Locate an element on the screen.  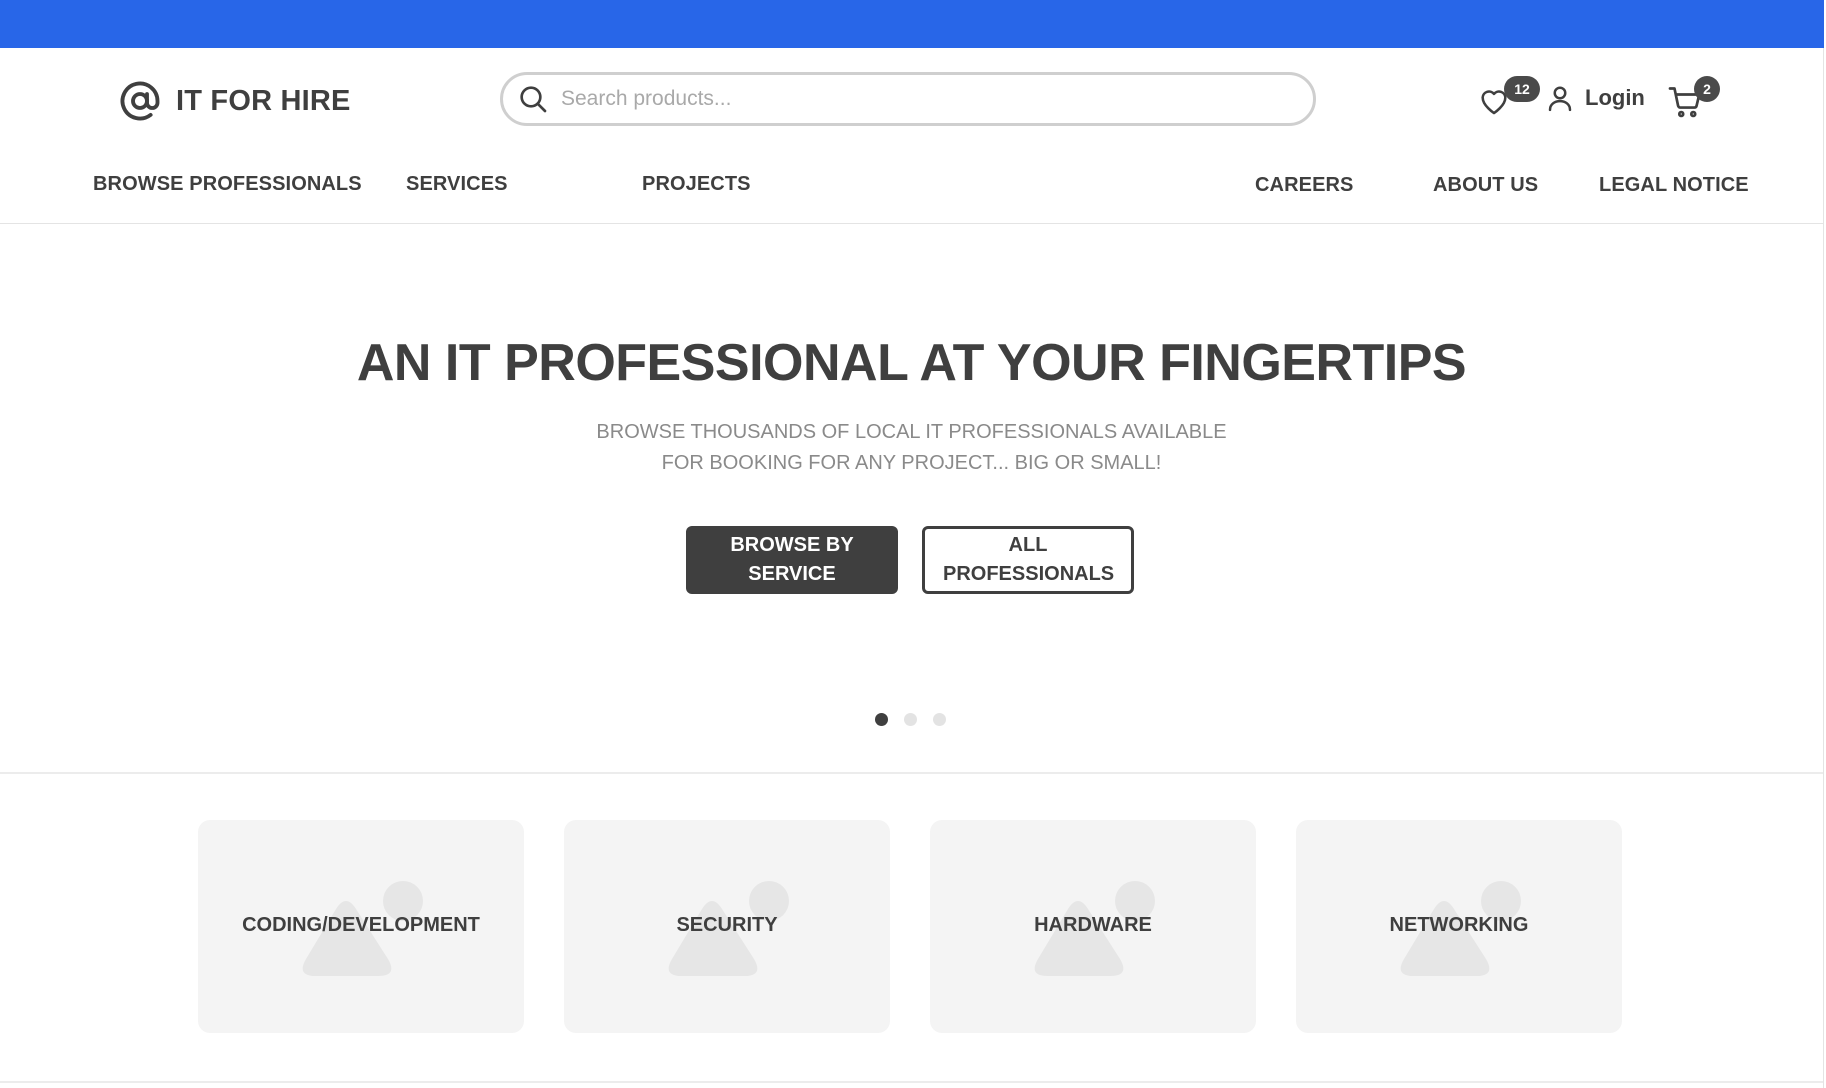
all-professionals-label: ALL PROFESSIONALS is located at coordinates (1029, 559).